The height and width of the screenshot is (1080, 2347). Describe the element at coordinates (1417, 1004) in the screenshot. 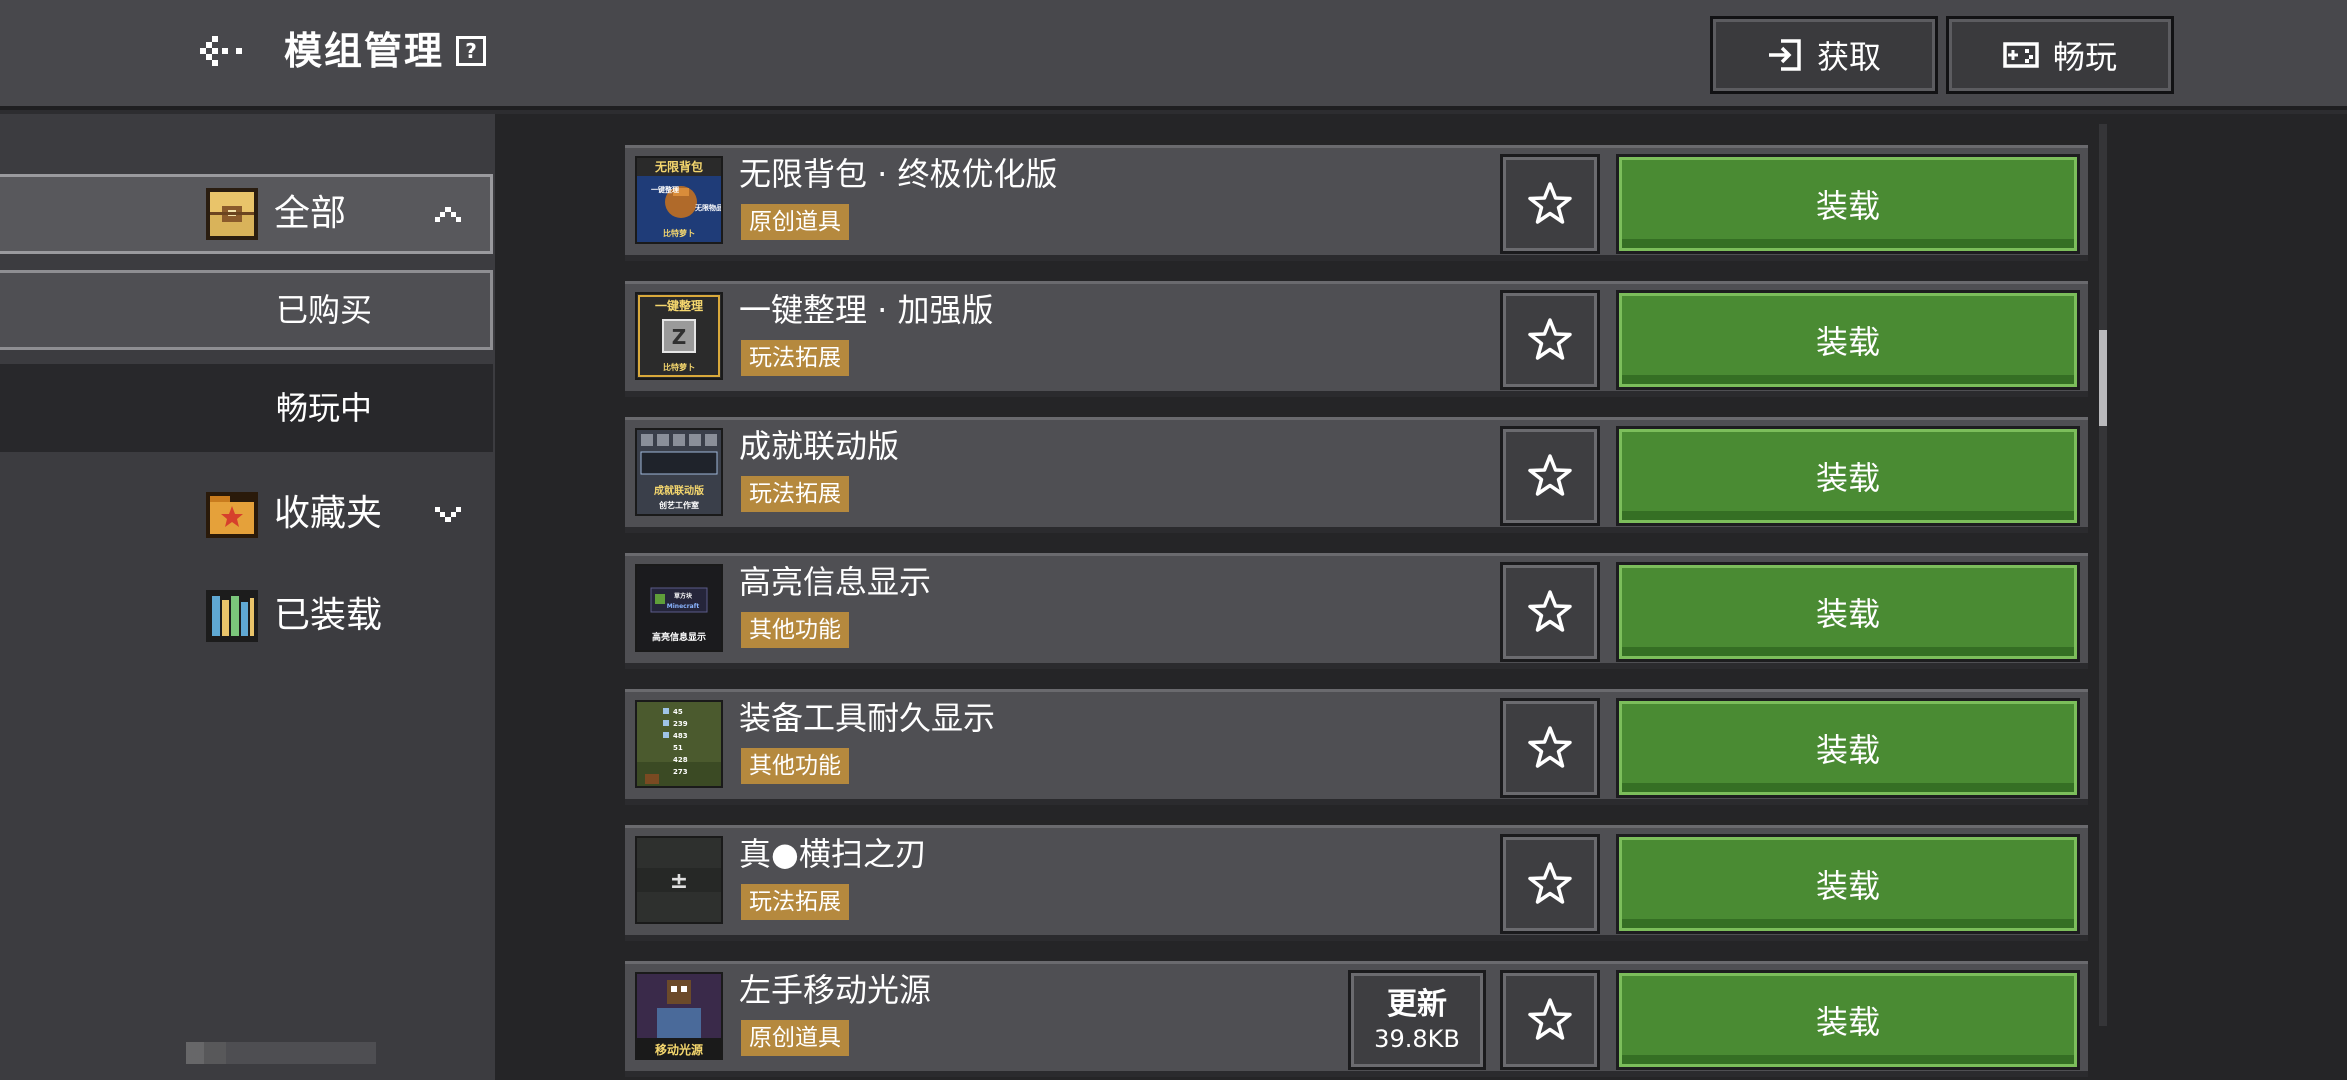

I see `update-label: 更新` at that location.